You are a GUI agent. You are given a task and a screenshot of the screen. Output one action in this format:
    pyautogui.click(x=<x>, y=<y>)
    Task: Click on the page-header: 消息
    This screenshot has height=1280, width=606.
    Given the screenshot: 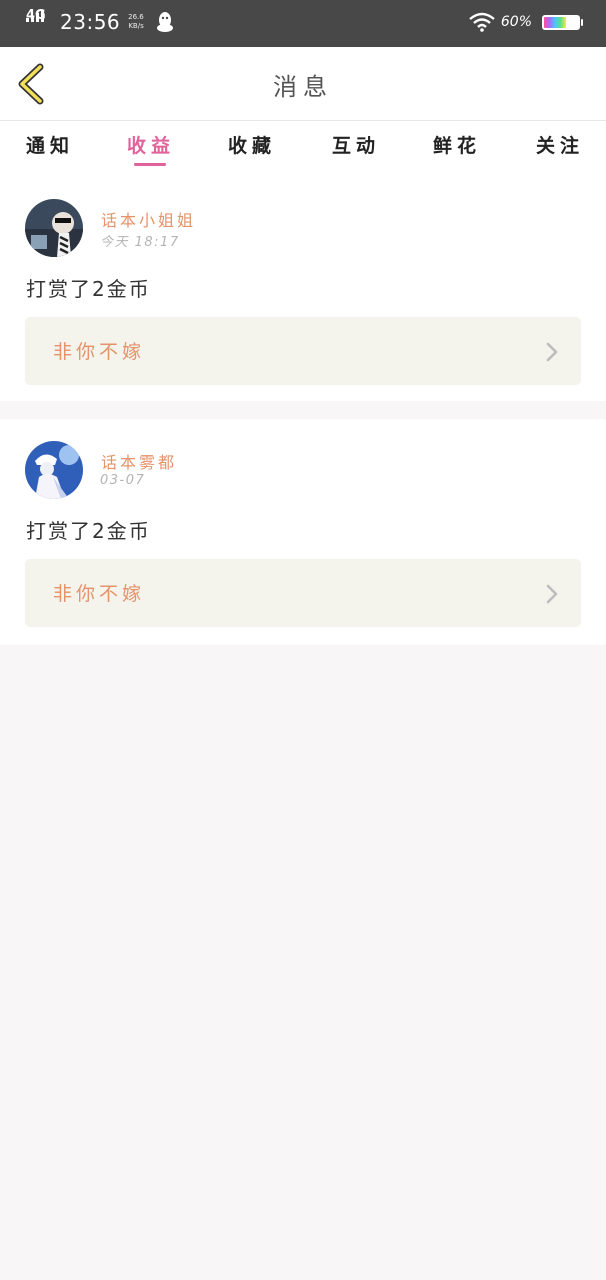 What is the action you would take?
    pyautogui.click(x=303, y=84)
    